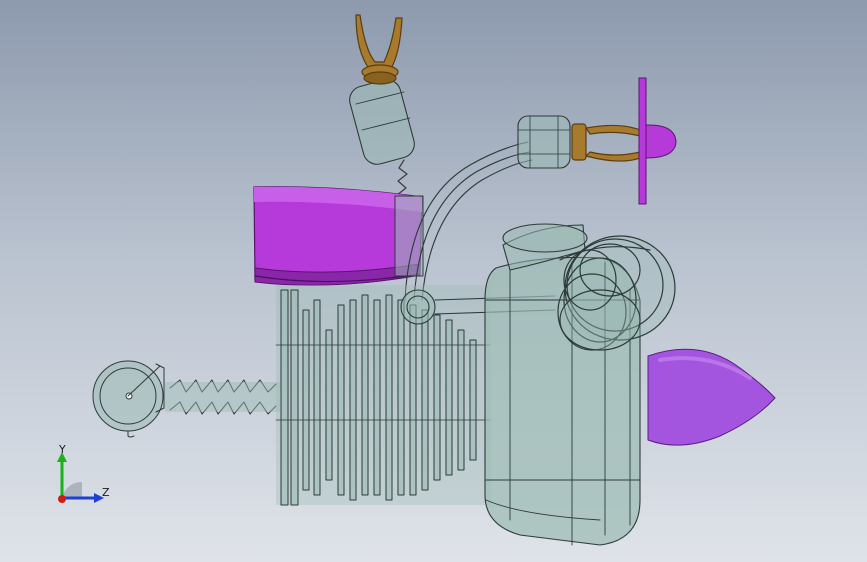  Describe the element at coordinates (606, 142) in the screenshot. I see `right-bronze-clip` at that location.